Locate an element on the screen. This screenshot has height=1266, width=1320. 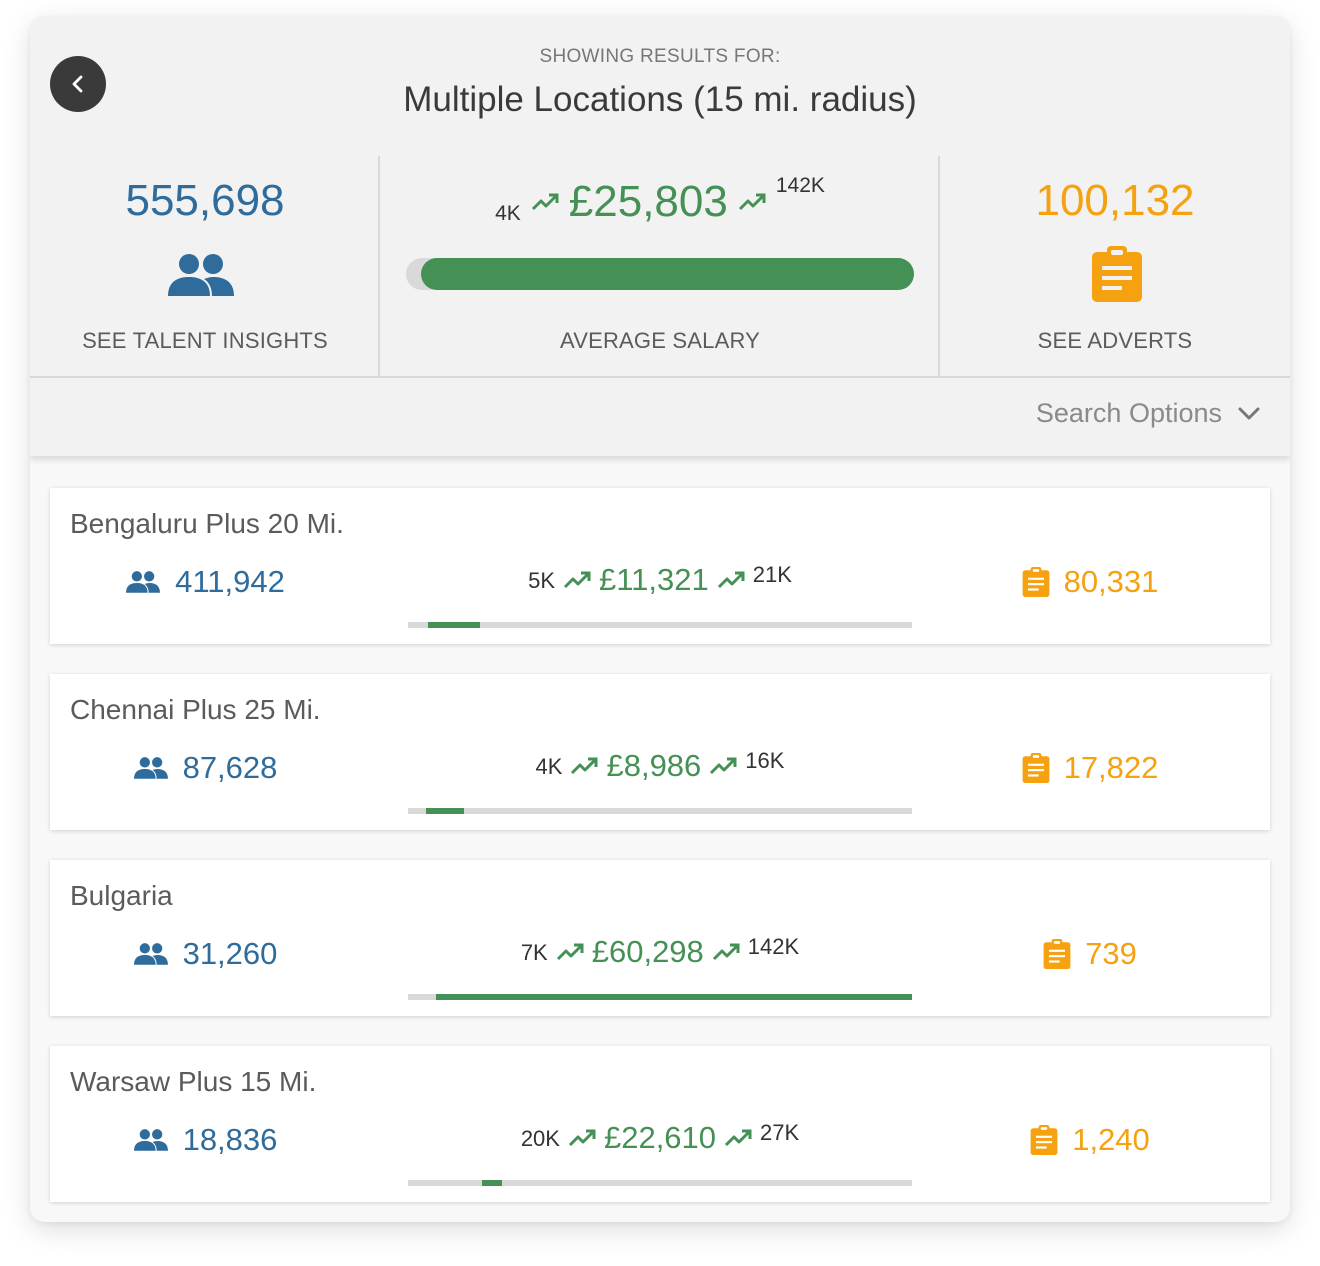
salary-max: 142K is located at coordinates (800, 185).